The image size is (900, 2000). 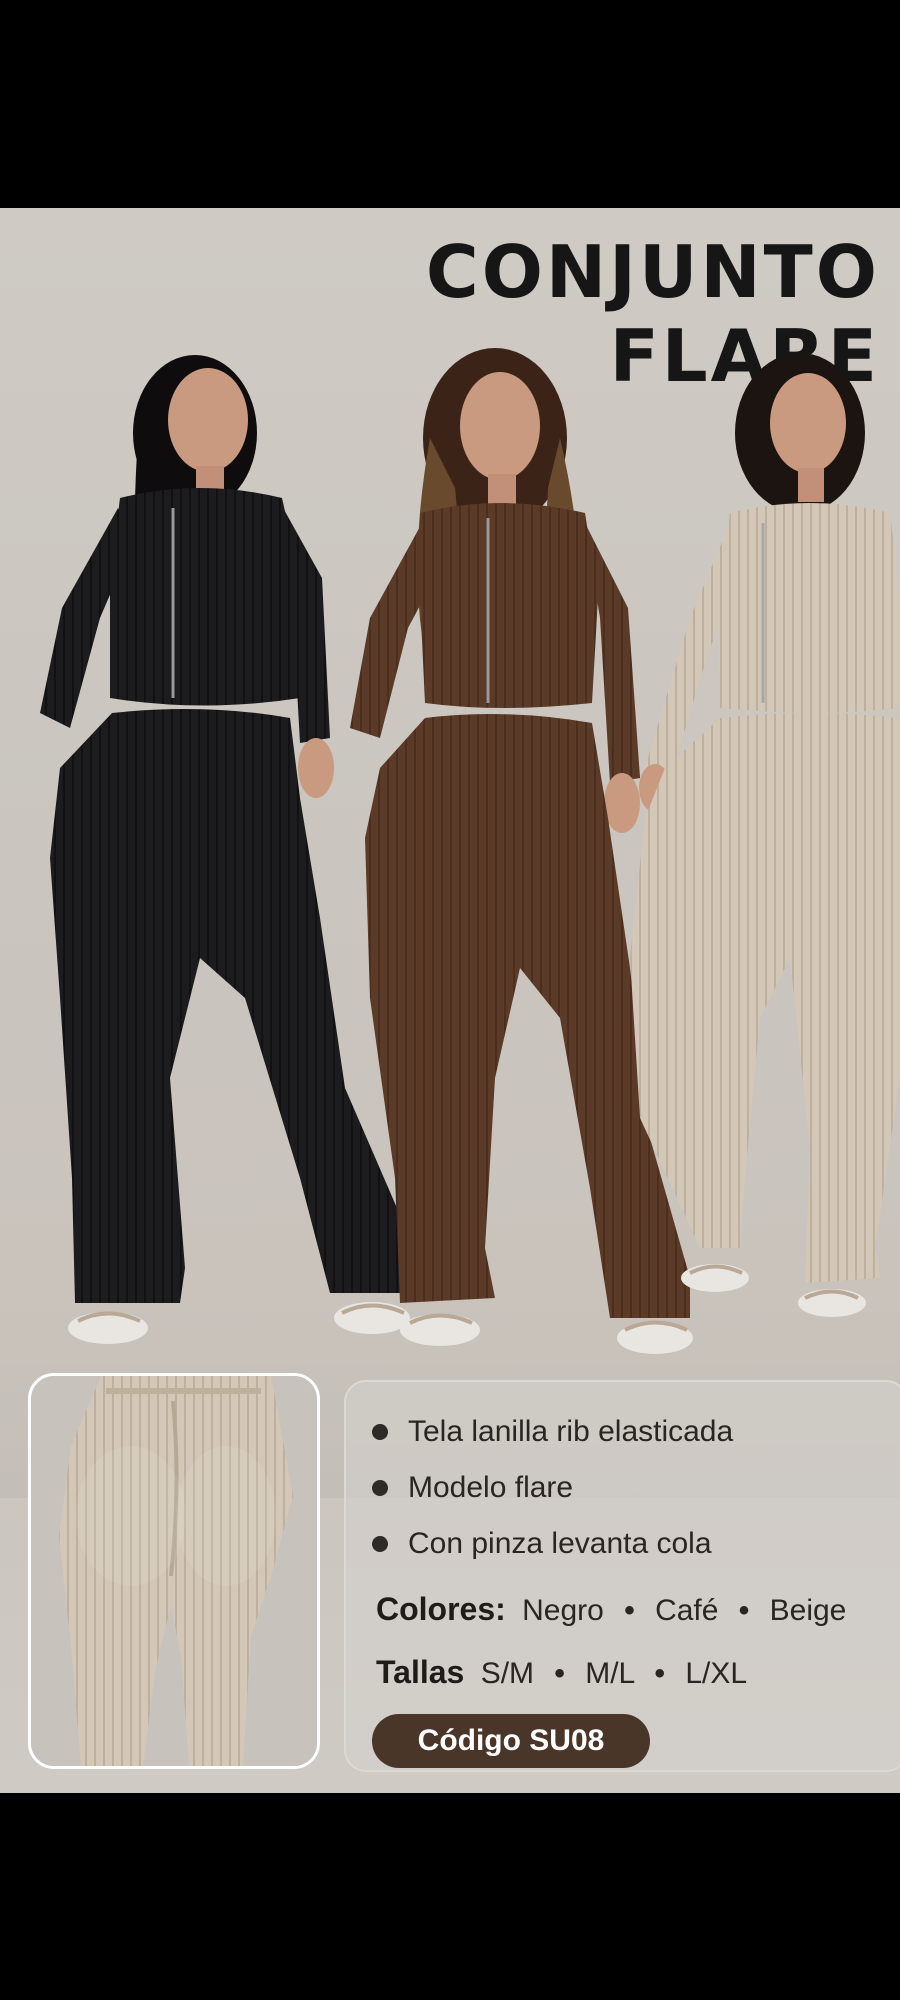 I want to click on feature-item: Con pinza levanta cola, so click(x=552, y=1544).